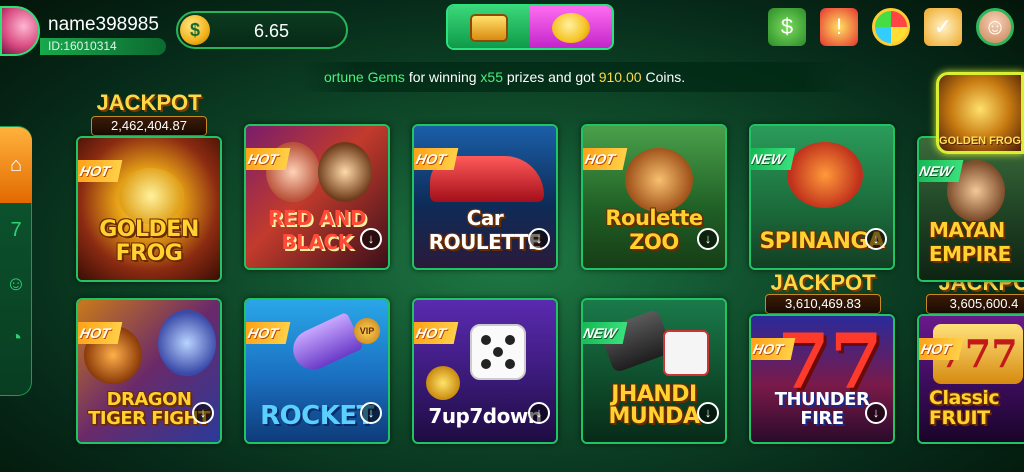  Describe the element at coordinates (195, 30) in the screenshot. I see `dollar-coin-icon: $` at that location.